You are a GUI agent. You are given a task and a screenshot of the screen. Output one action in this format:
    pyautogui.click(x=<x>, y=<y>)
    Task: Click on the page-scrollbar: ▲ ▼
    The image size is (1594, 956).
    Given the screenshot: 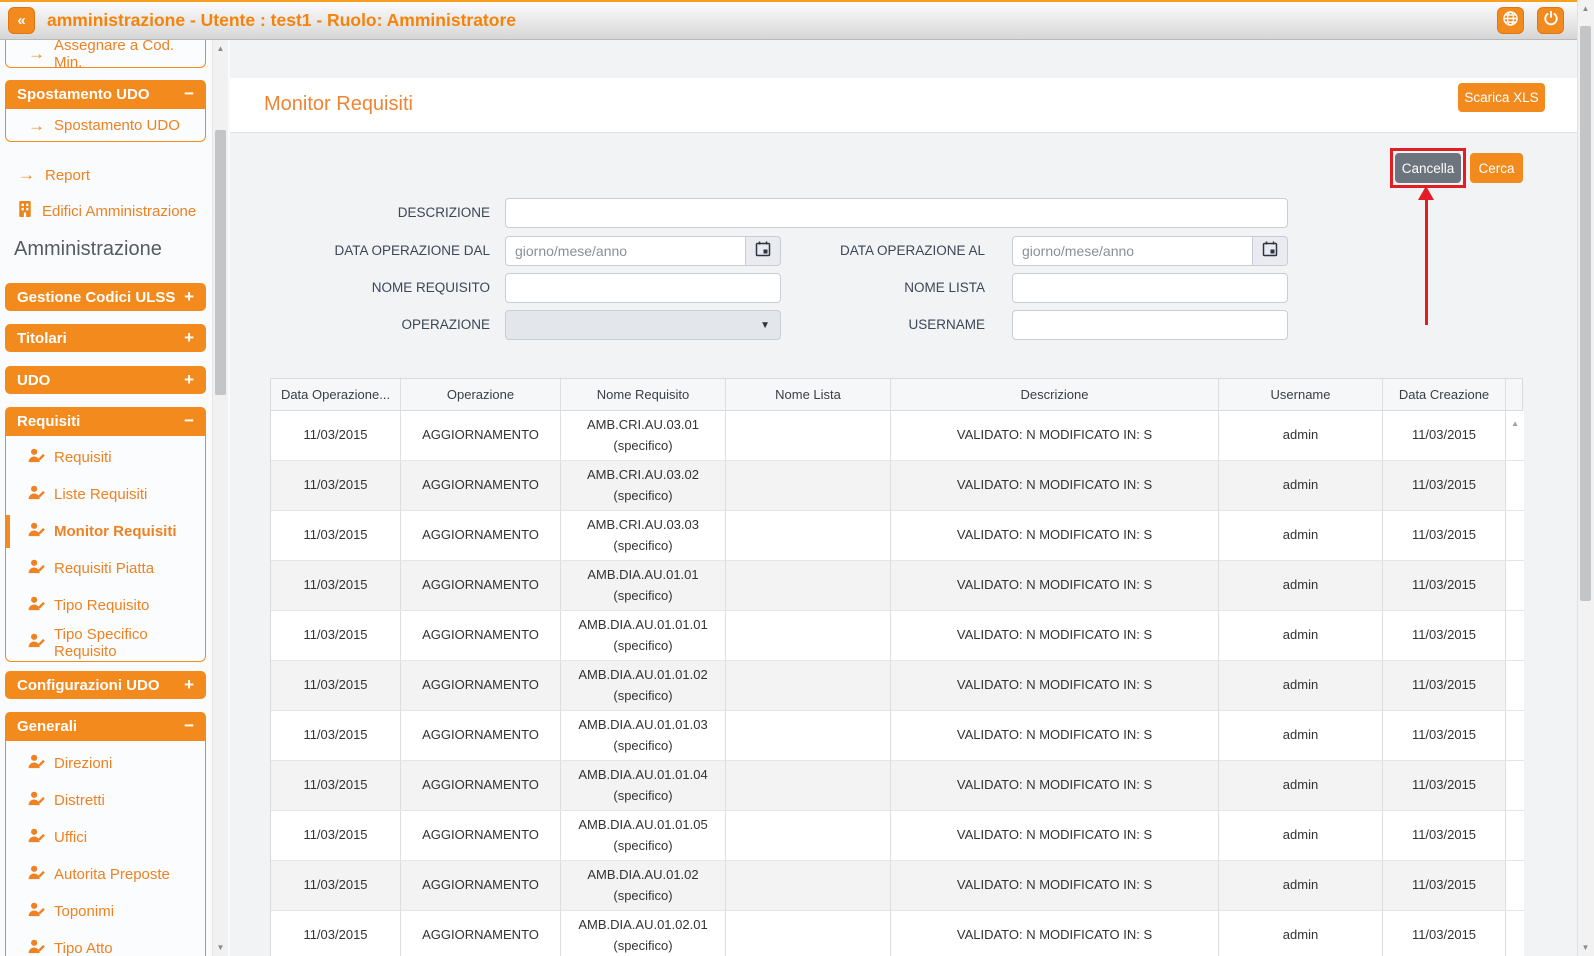 What is the action you would take?
    pyautogui.click(x=1585, y=478)
    